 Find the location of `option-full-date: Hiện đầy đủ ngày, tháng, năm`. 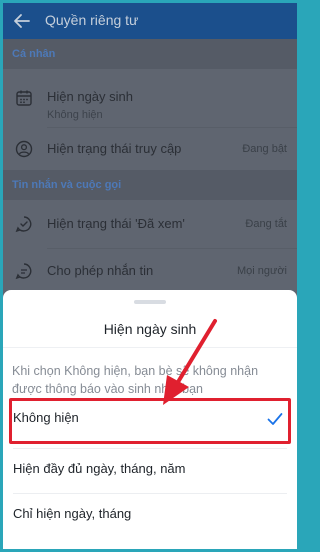

option-full-date: Hiện đầy đủ ngày, tháng, năm is located at coordinates (150, 471).